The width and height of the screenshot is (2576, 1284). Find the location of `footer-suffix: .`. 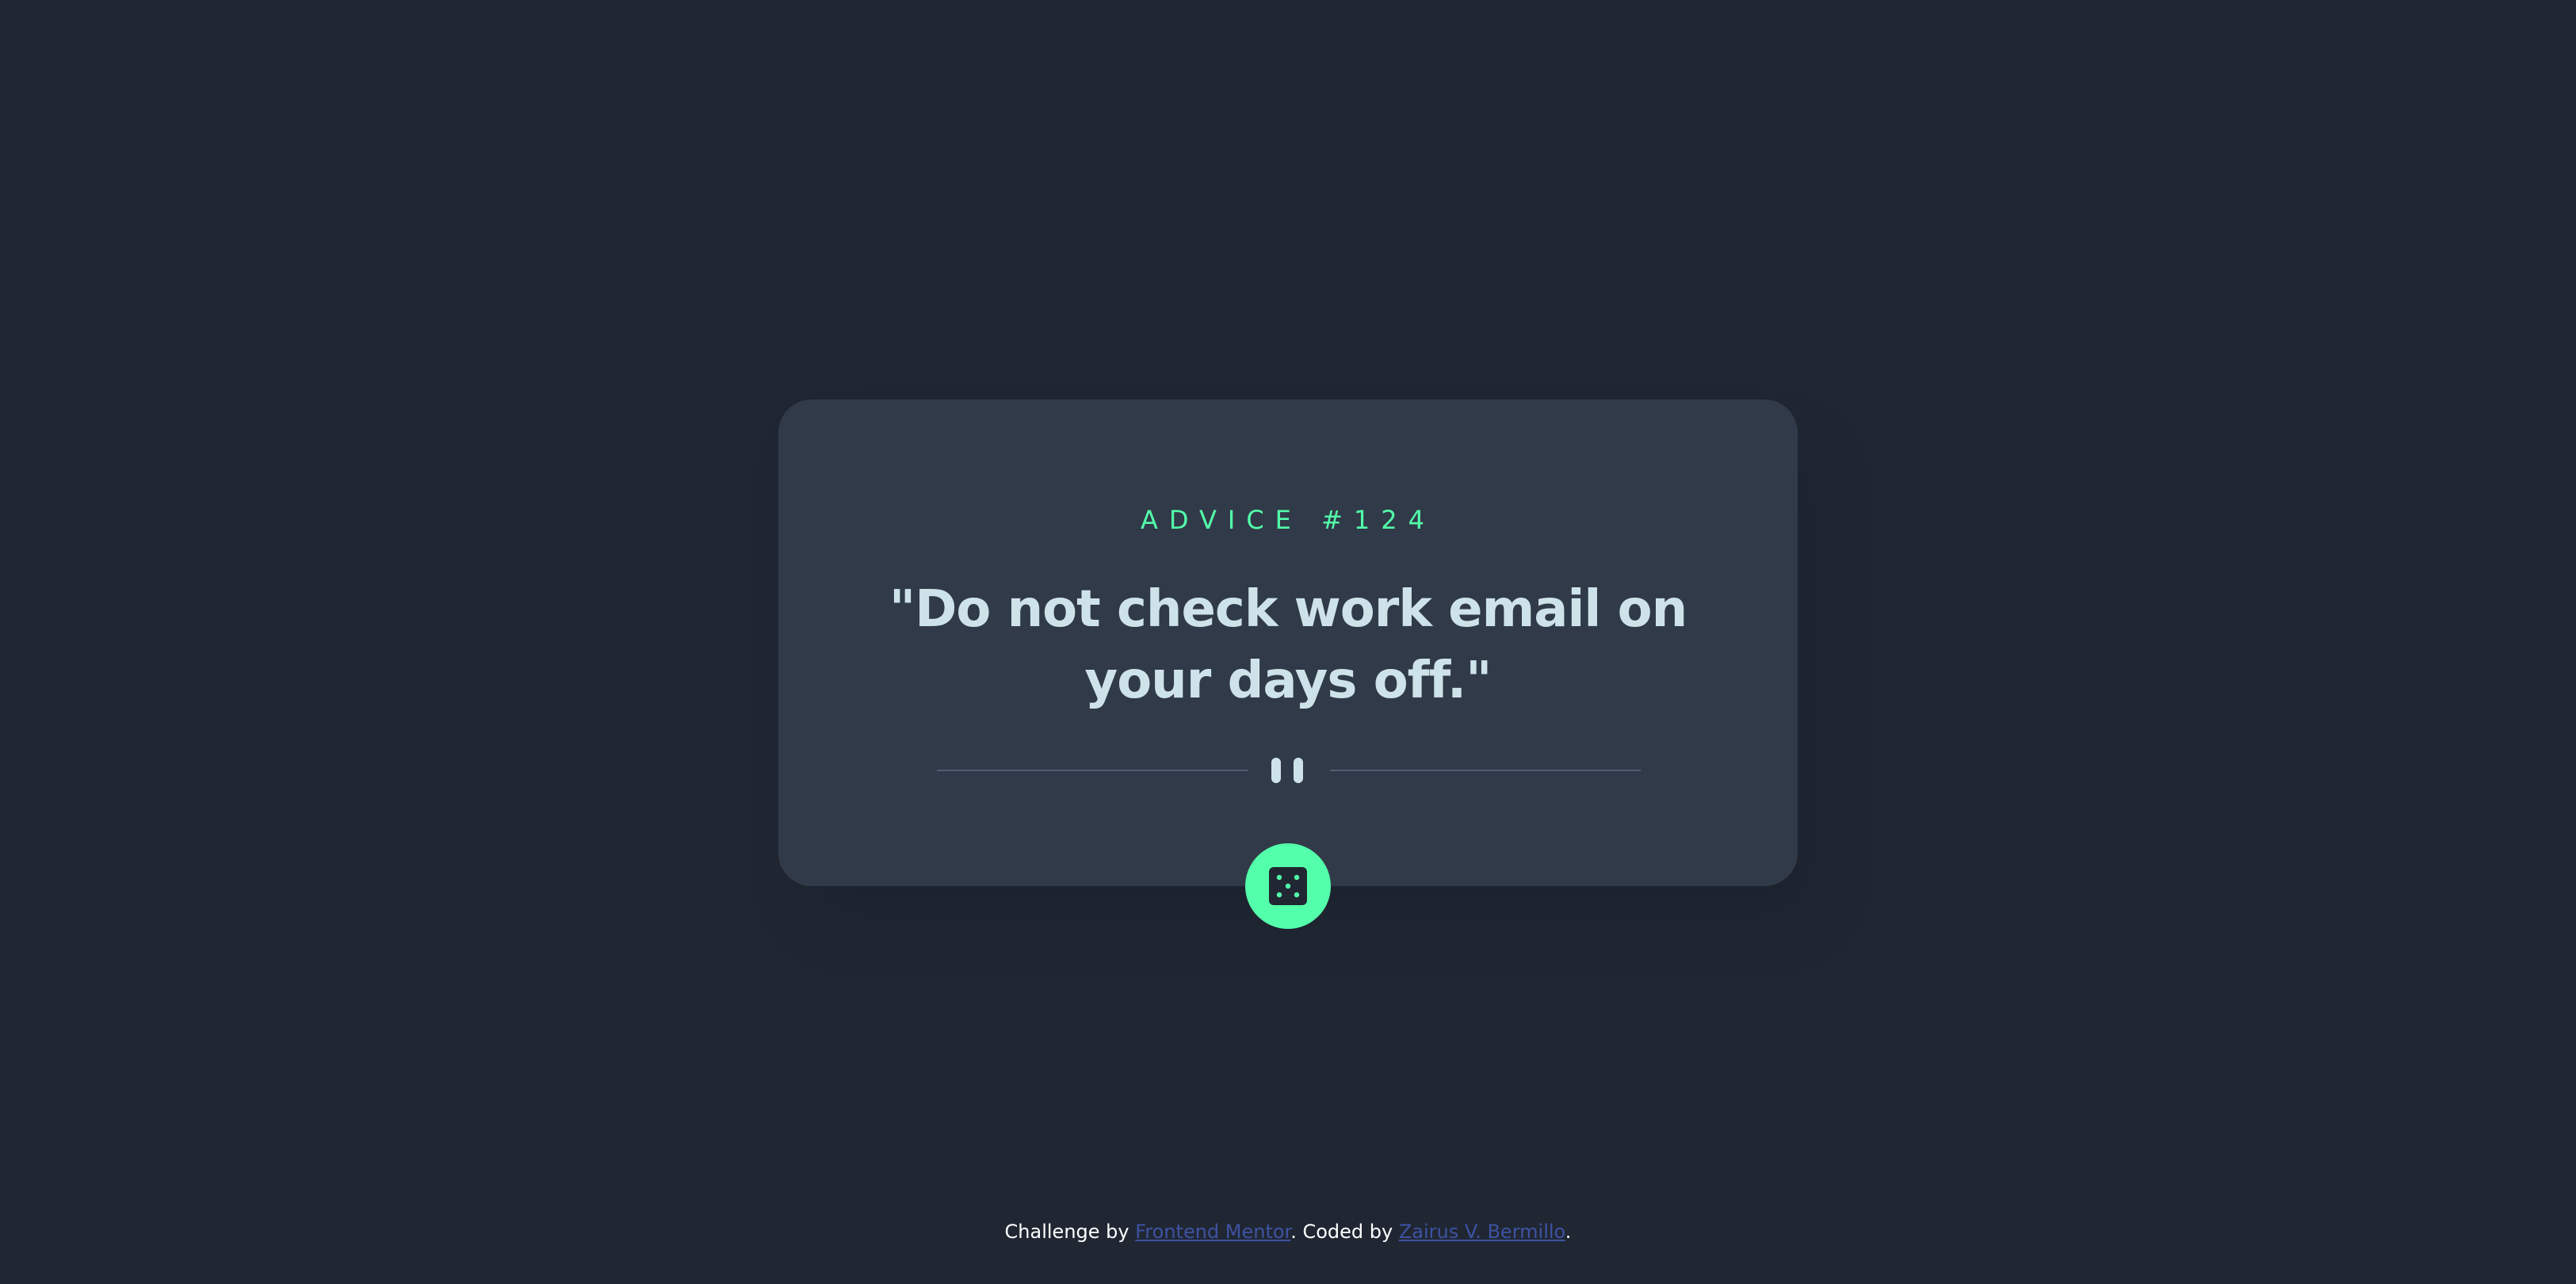

footer-suffix: . is located at coordinates (1568, 1232).